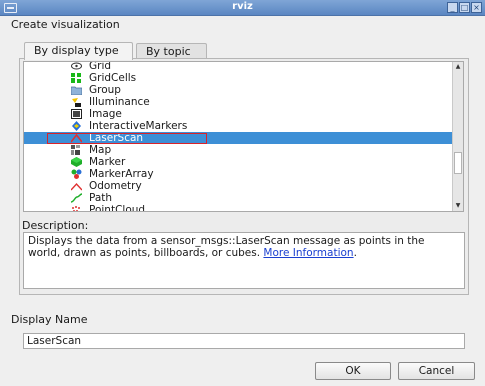 Image resolution: width=485 pixels, height=386 pixels. Describe the element at coordinates (464, 7) in the screenshot. I see `maximize-button: □` at that location.